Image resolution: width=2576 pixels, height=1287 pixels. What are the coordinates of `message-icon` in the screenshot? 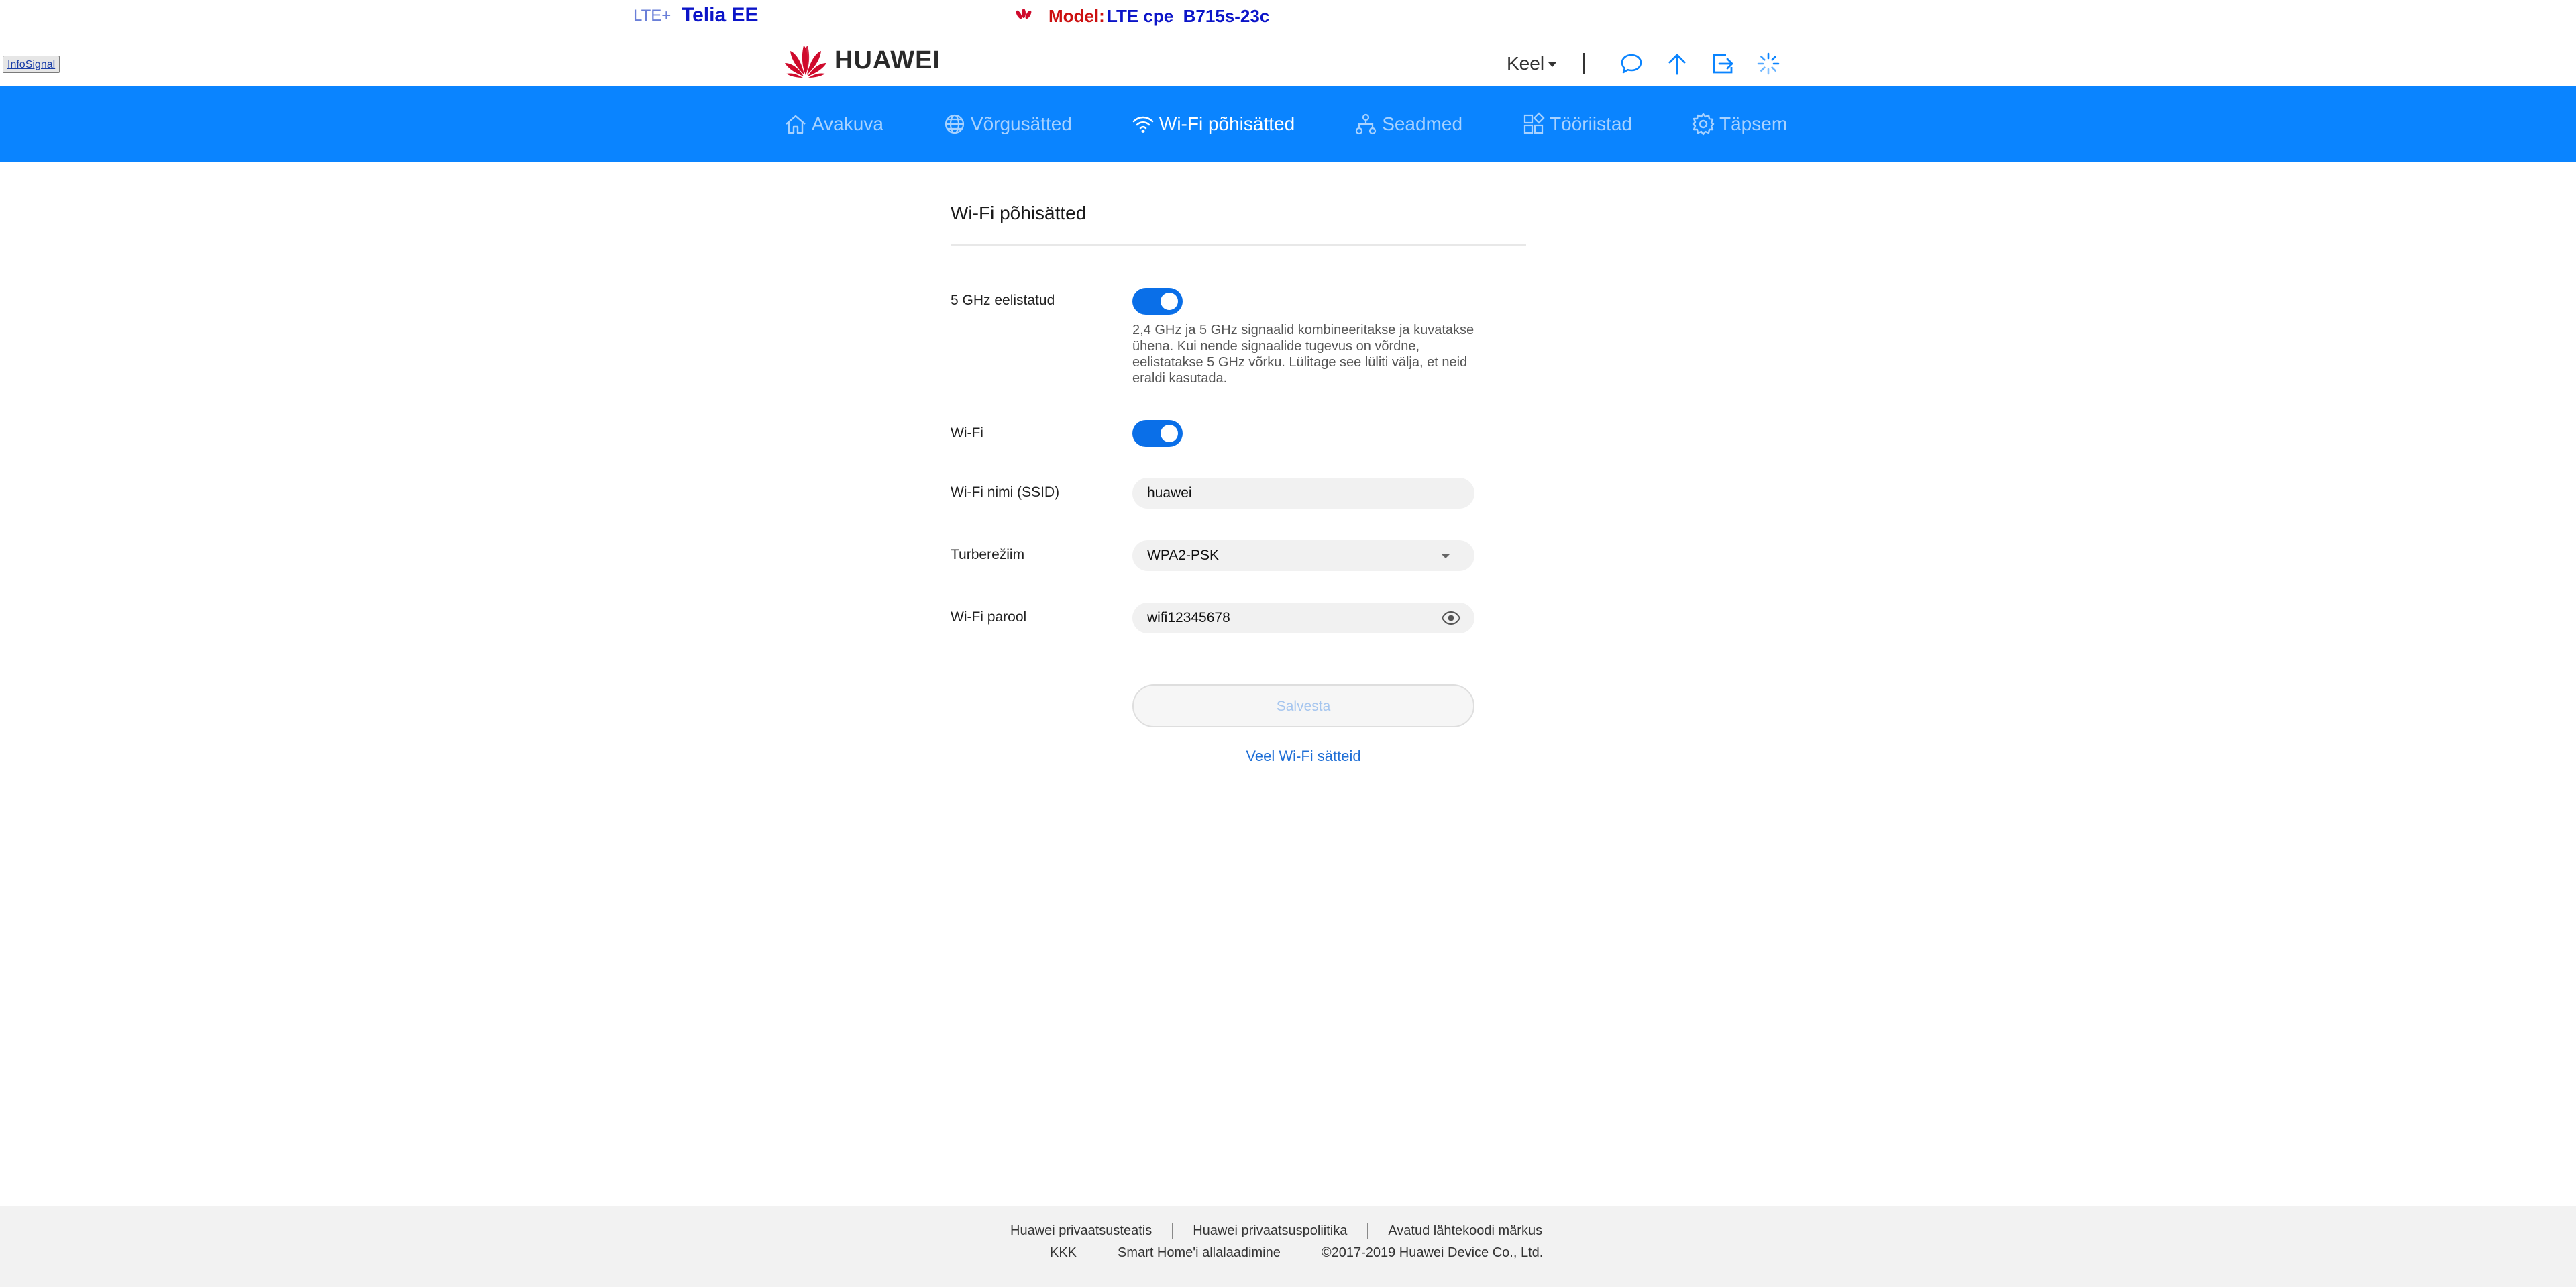 It's located at (1631, 64).